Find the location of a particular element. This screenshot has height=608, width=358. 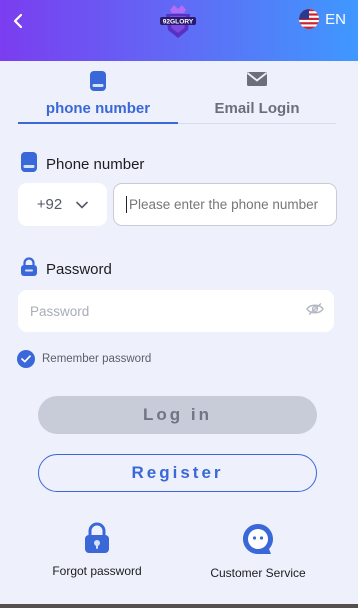

country-code-select: +92 is located at coordinates (62, 204).